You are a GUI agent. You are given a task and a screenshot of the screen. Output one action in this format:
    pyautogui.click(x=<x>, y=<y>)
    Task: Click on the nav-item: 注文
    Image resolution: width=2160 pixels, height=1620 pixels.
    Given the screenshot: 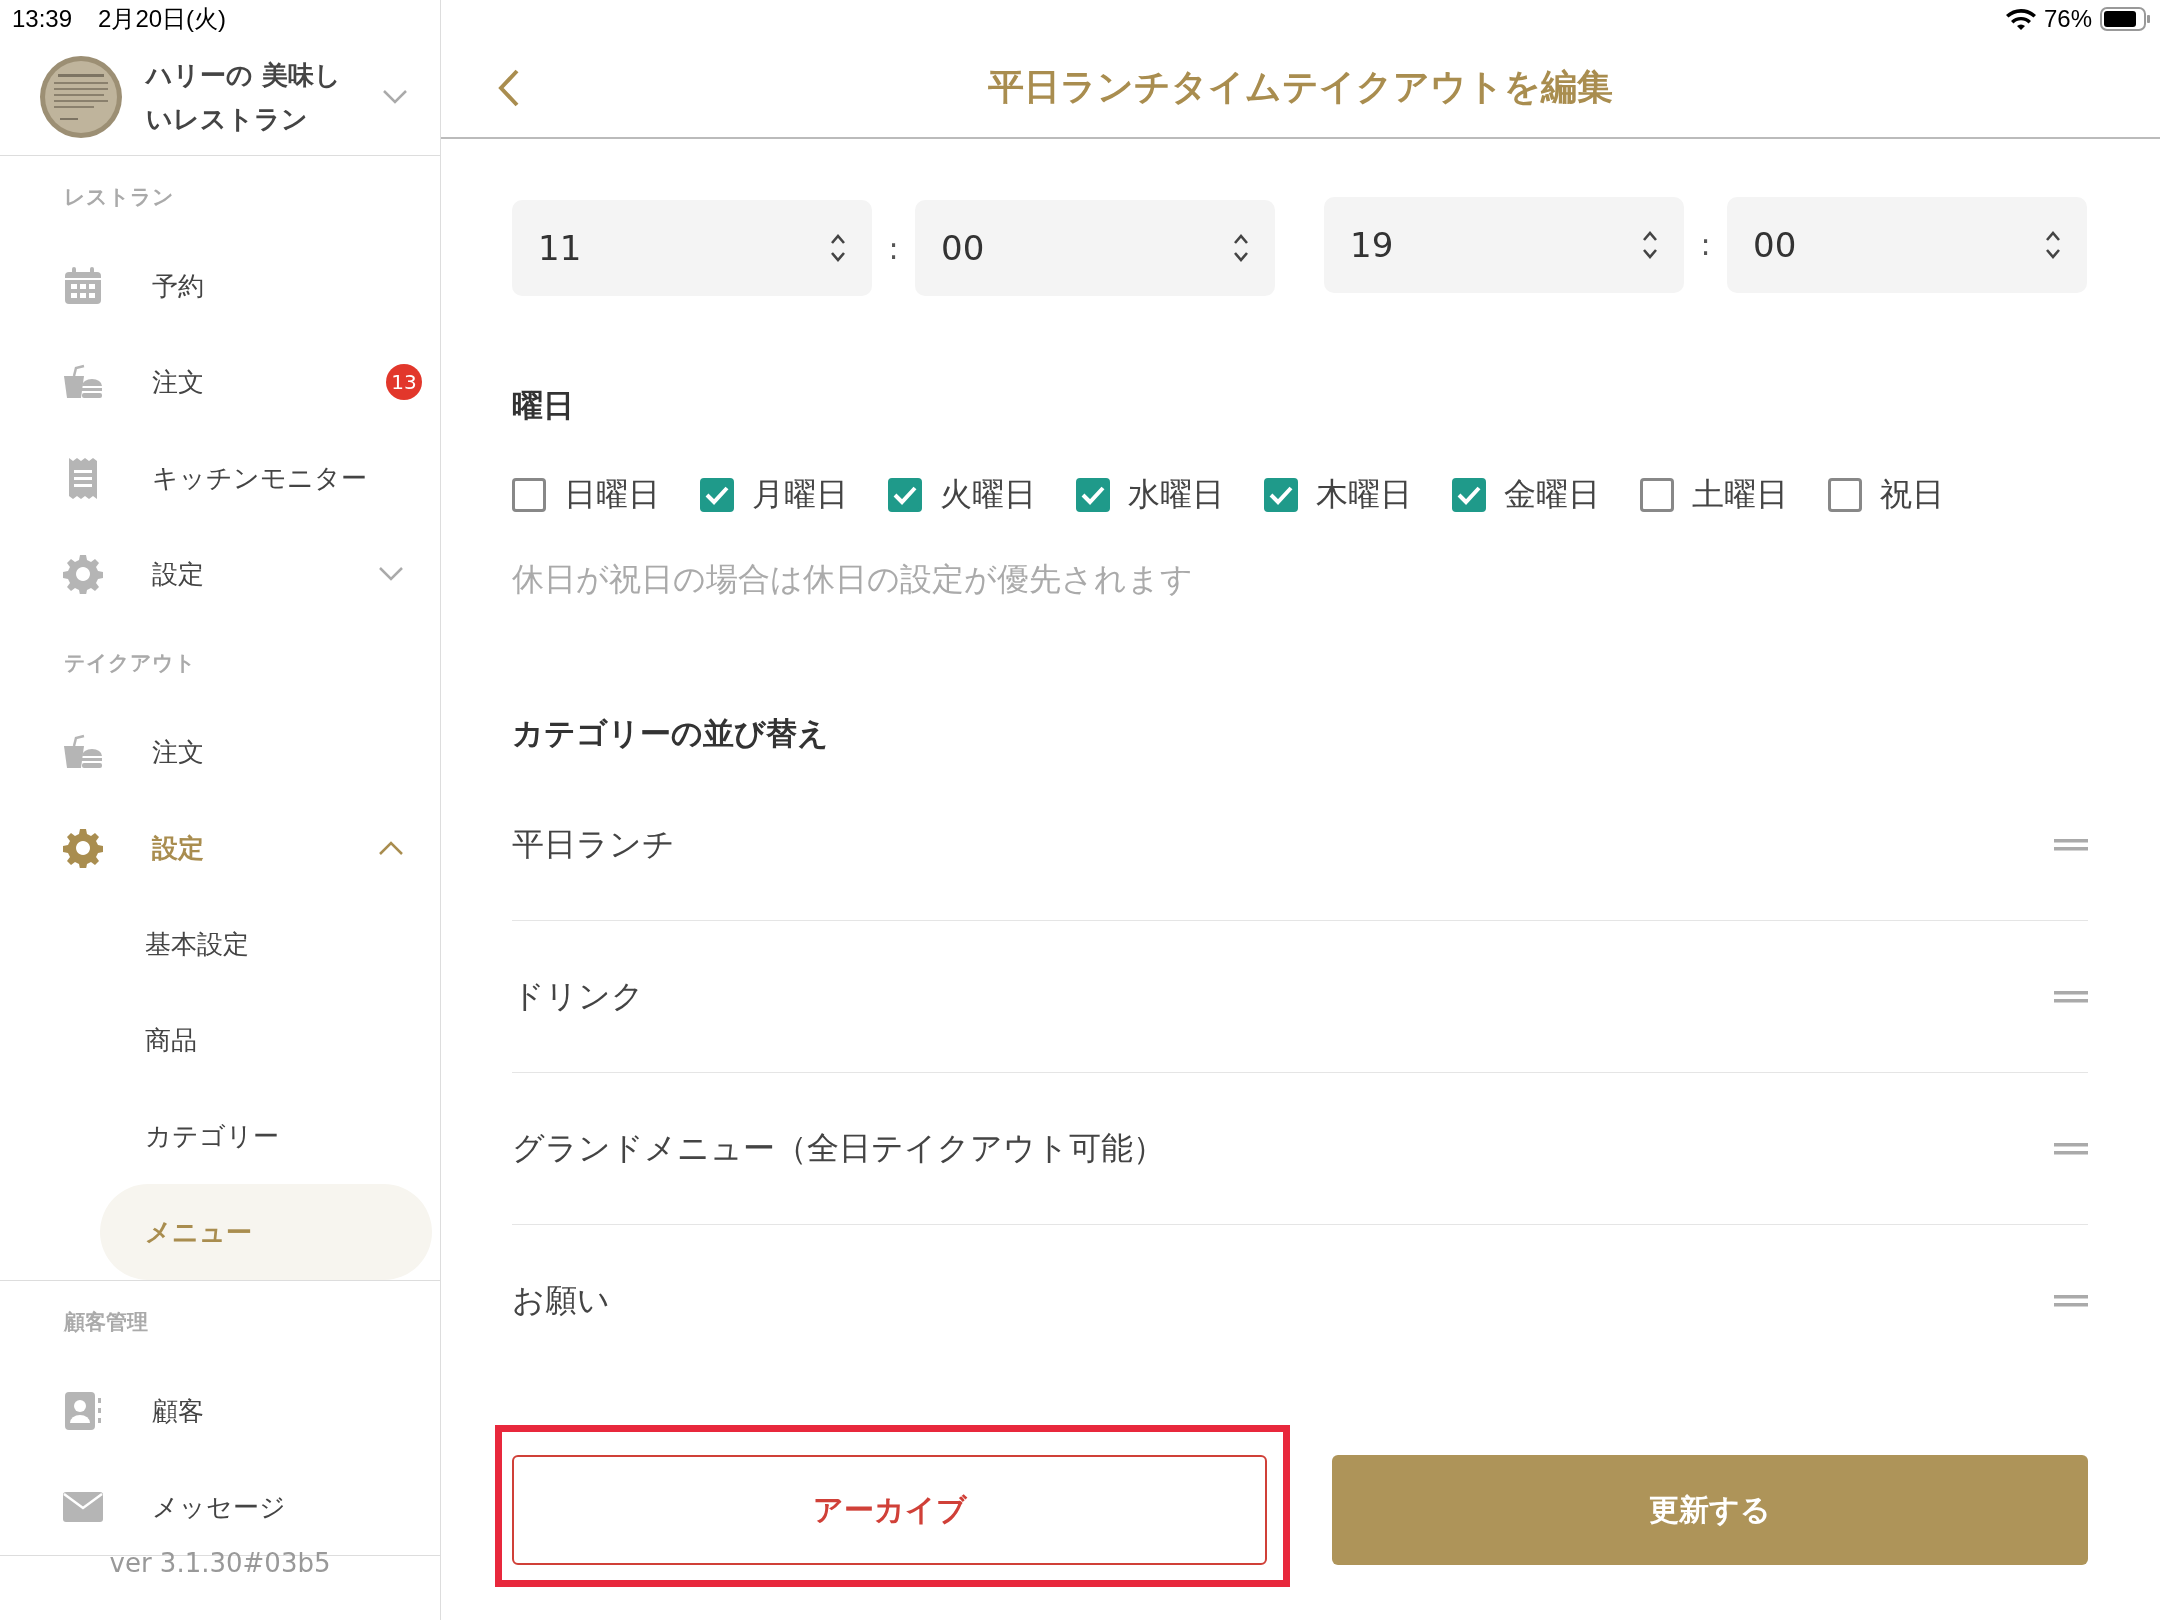 What is the action you would take?
    pyautogui.click(x=220, y=752)
    